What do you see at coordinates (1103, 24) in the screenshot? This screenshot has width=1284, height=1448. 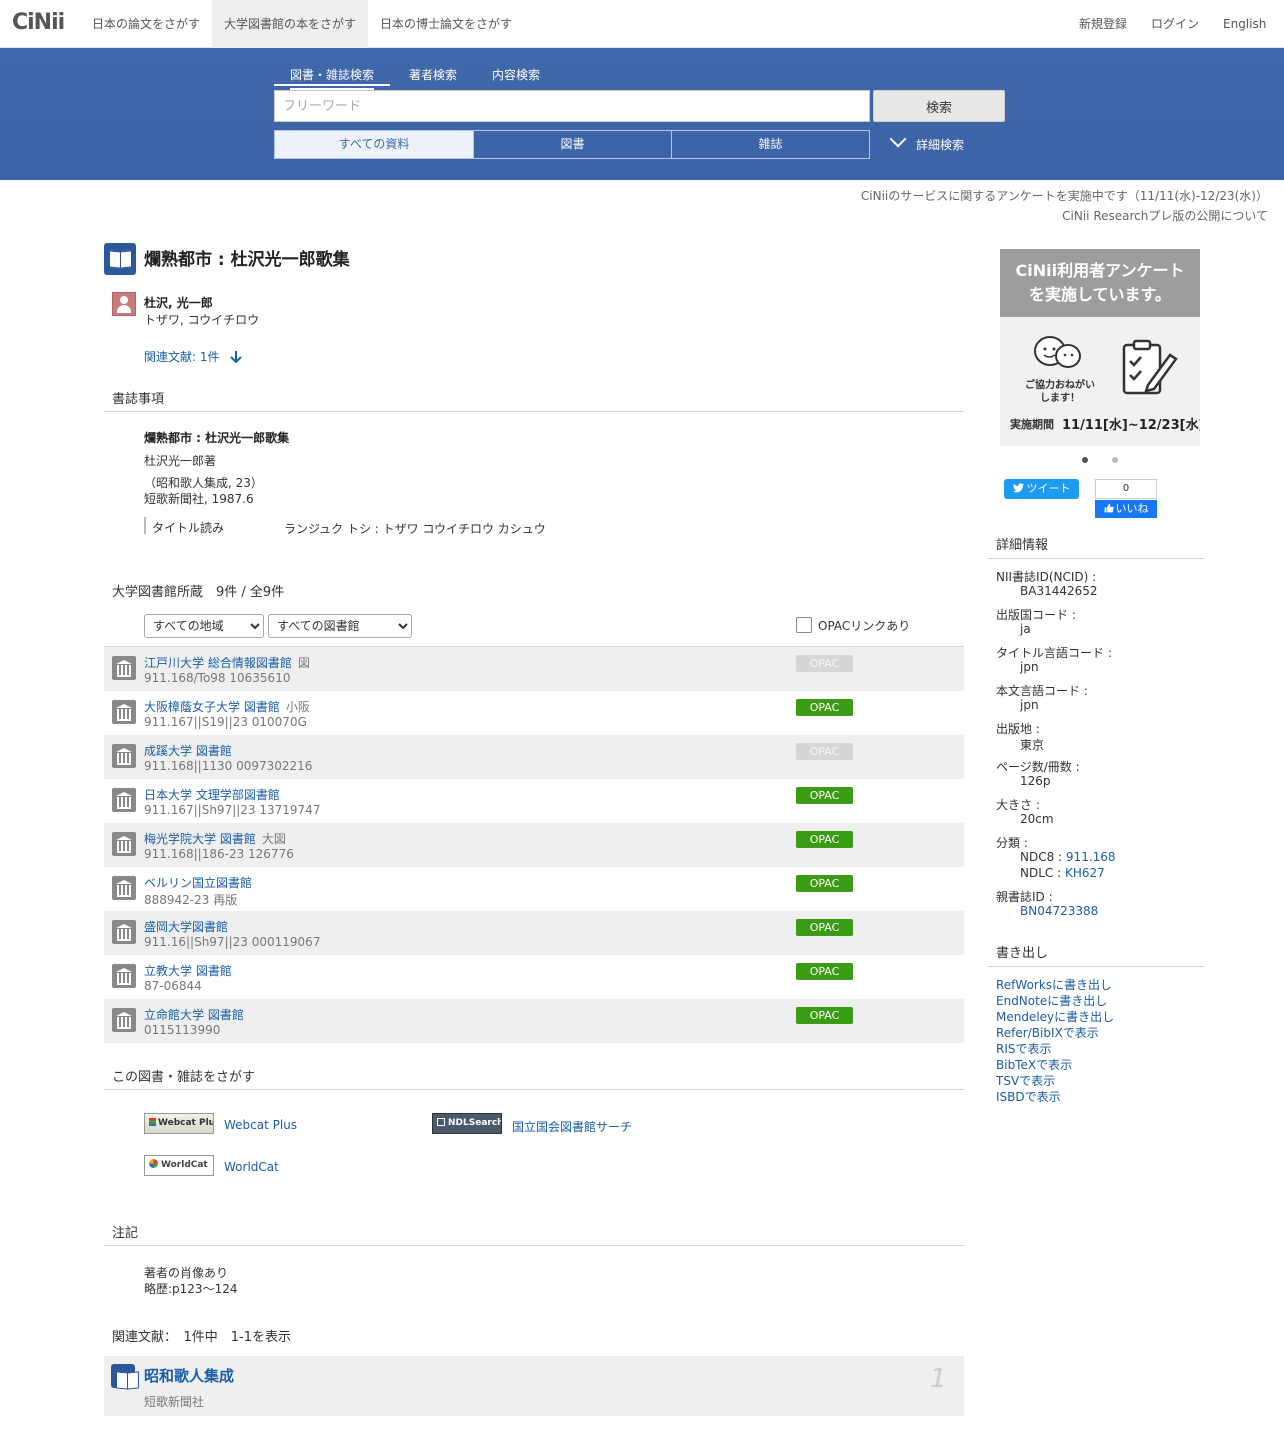 I see `register-link: 新規登録` at bounding box center [1103, 24].